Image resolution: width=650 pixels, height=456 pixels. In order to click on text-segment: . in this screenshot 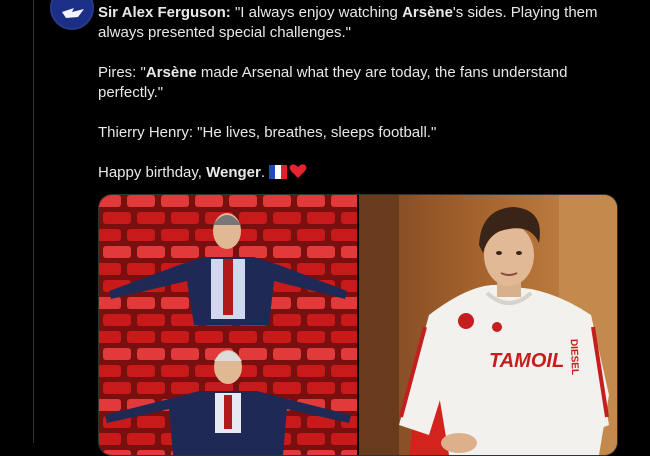, I will do `click(265, 172)`.